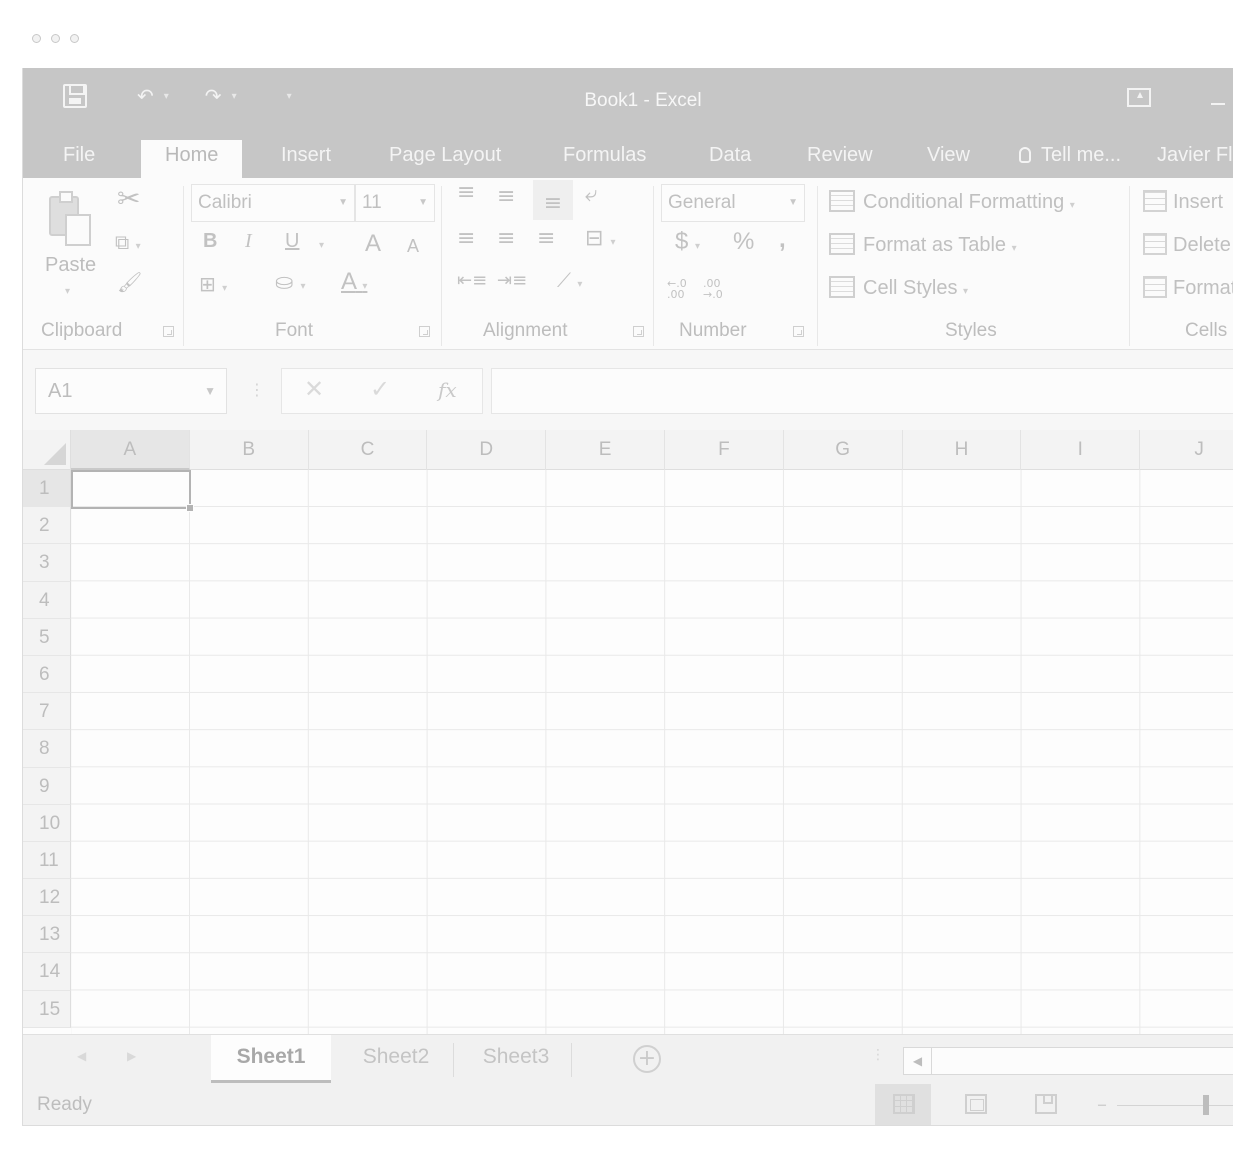 The width and height of the screenshot is (1233, 1153). What do you see at coordinates (248, 241) in the screenshot?
I see `italic-button: I` at bounding box center [248, 241].